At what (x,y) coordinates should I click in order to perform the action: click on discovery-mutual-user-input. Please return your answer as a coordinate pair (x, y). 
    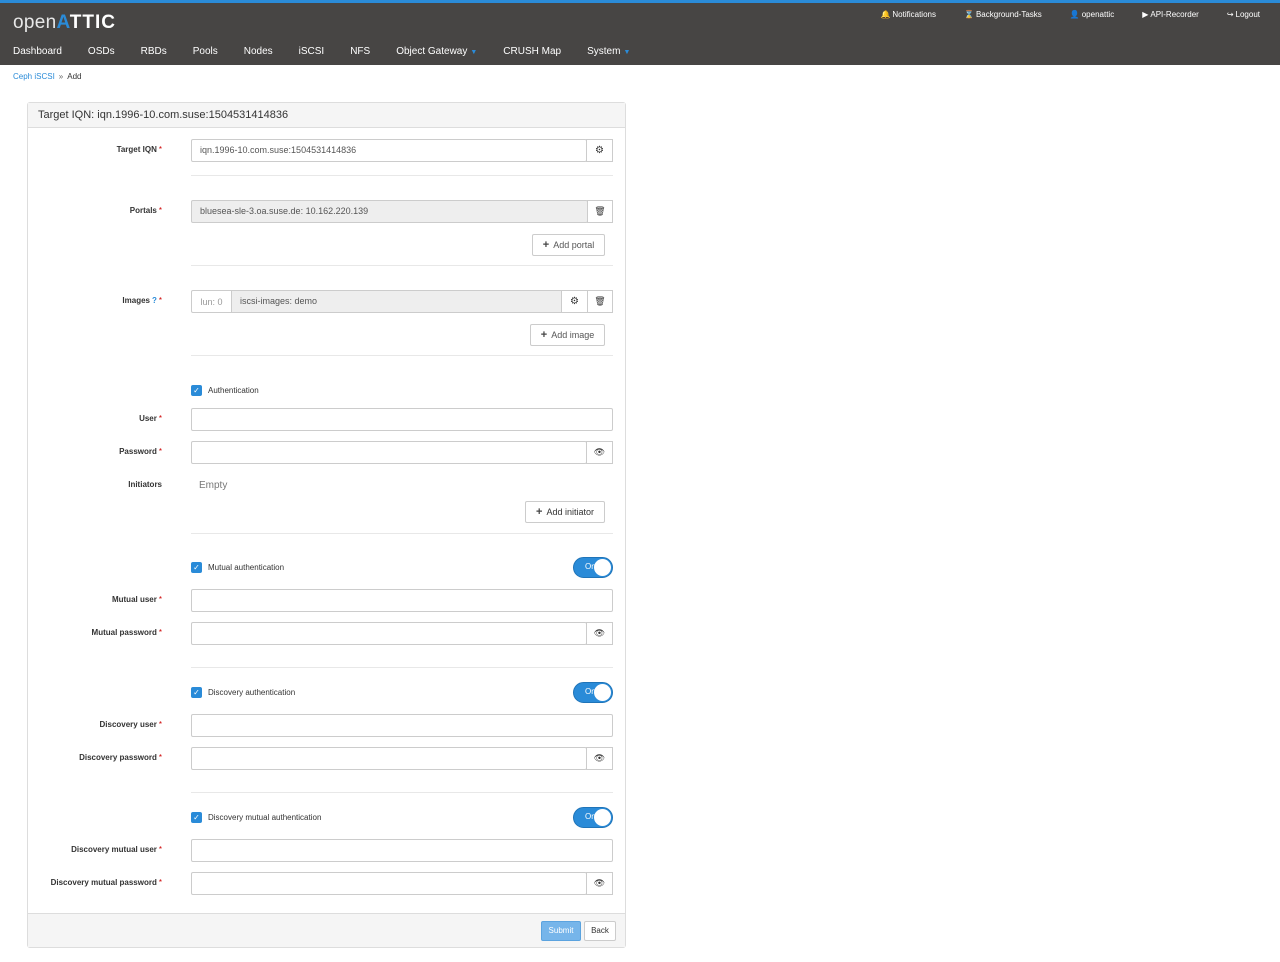
    Looking at the image, I should click on (402, 850).